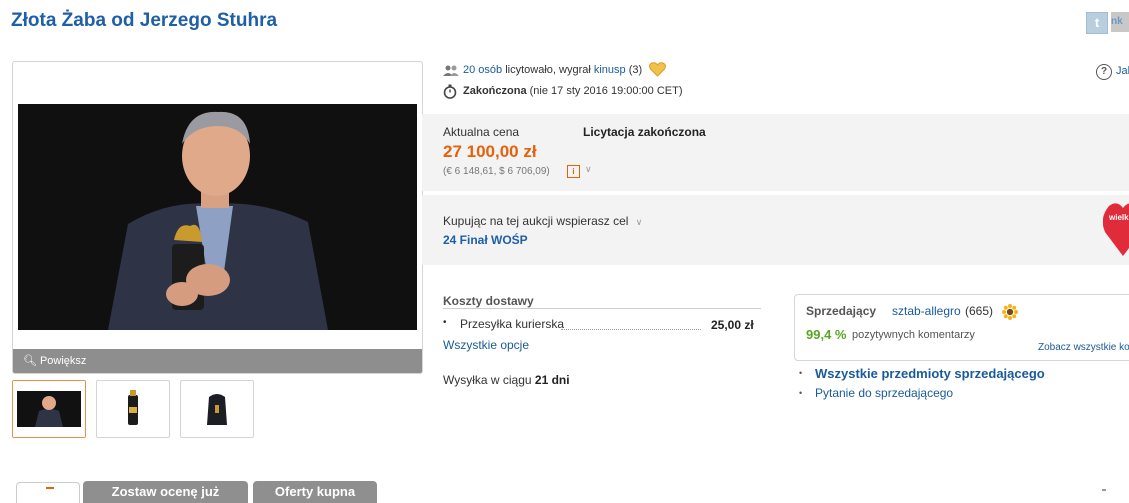  I want to click on thumbnail-man-photo, so click(49, 409).